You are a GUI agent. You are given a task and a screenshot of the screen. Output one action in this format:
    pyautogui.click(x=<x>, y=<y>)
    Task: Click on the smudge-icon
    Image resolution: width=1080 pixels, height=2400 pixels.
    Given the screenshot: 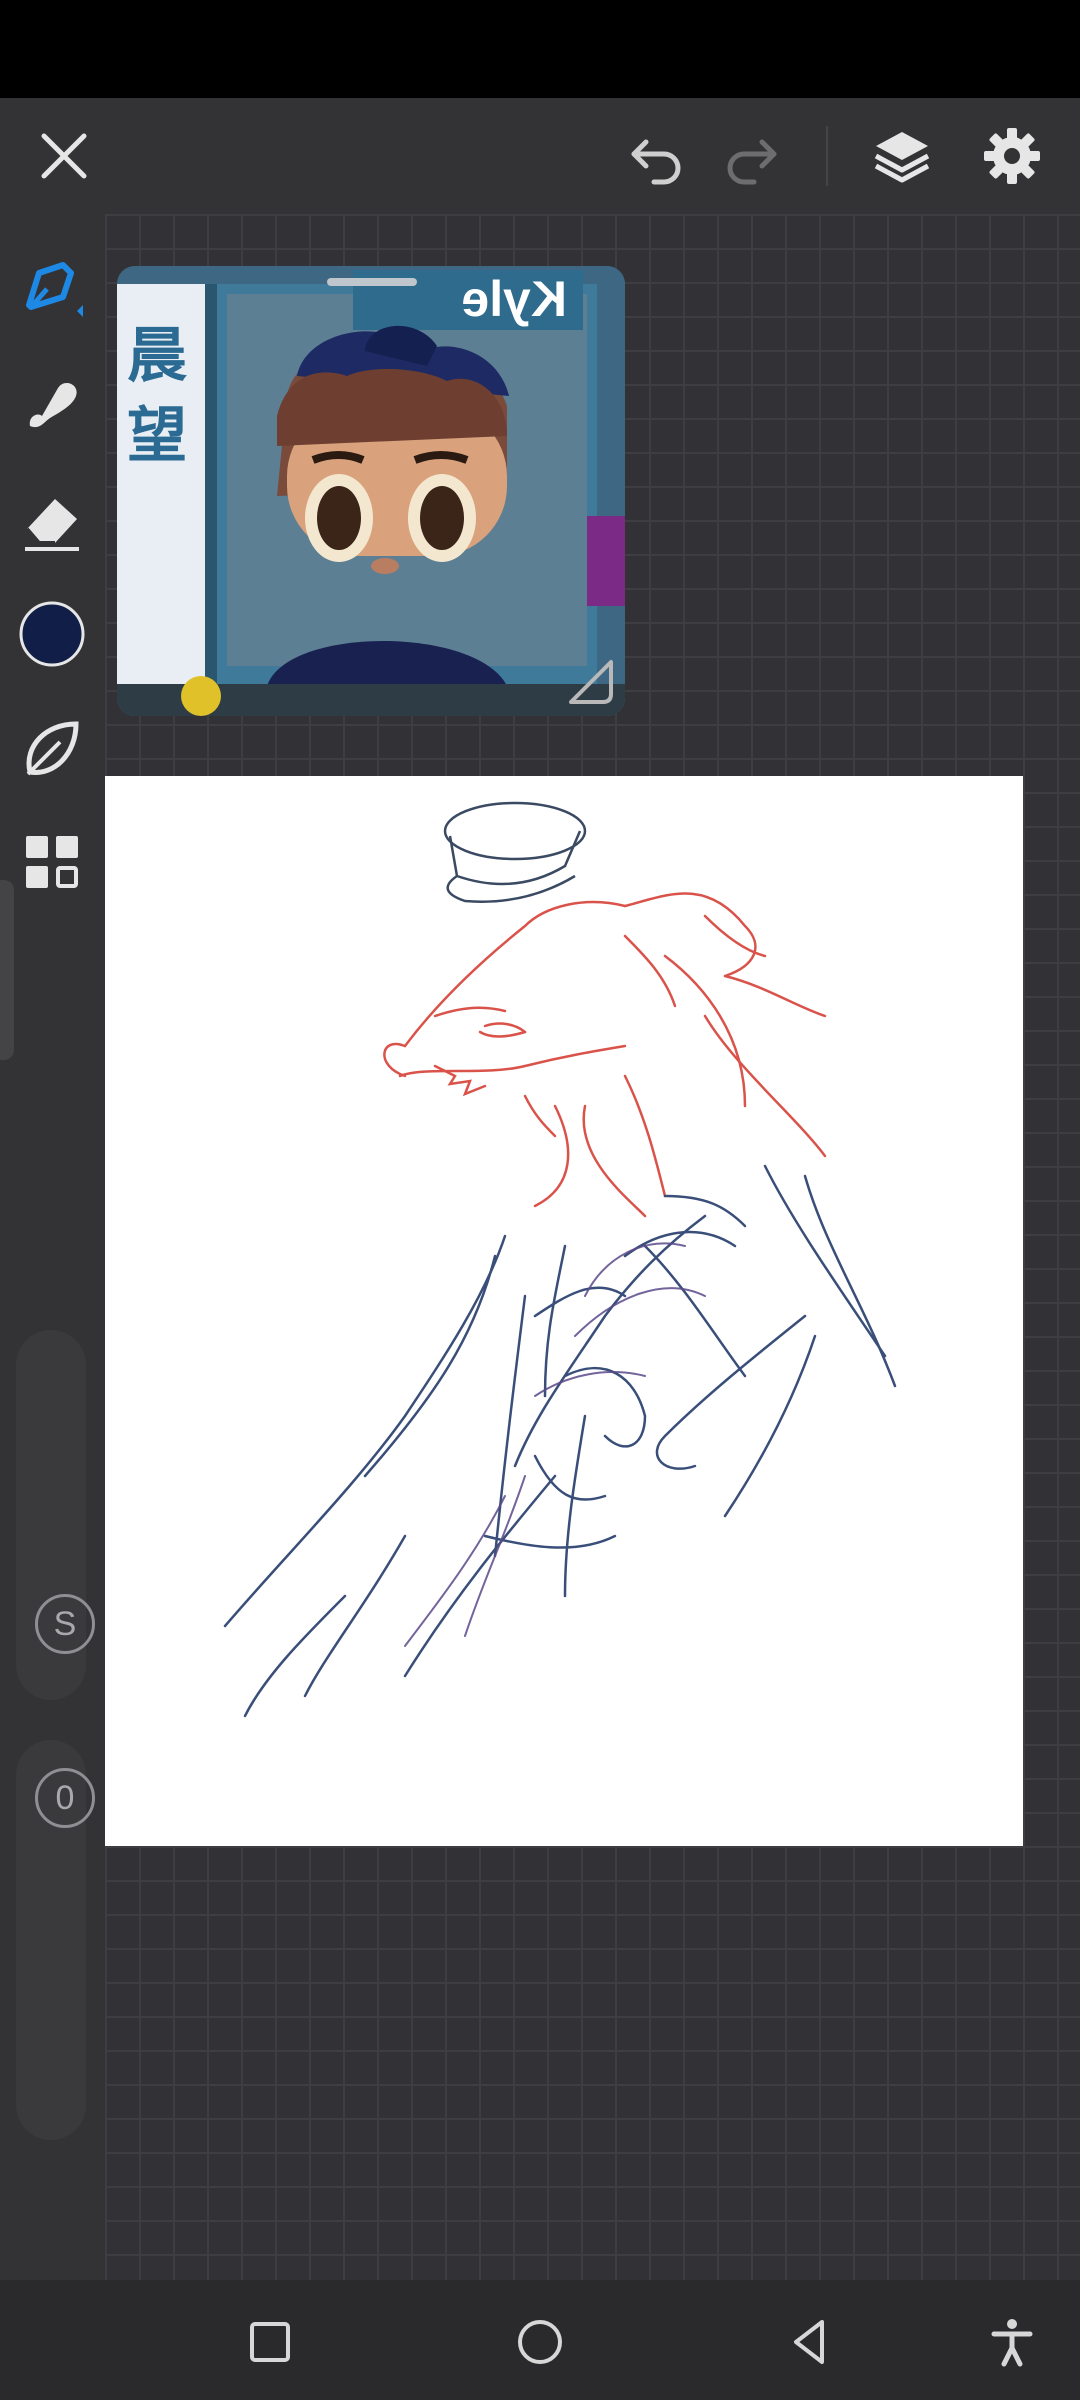 What is the action you would take?
    pyautogui.click(x=53, y=405)
    